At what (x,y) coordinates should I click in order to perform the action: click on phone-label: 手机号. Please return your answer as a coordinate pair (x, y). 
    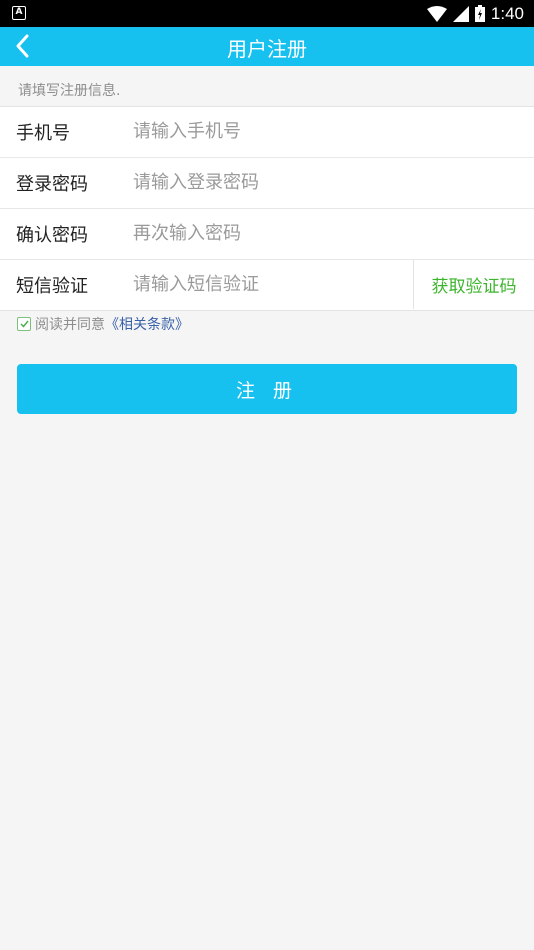
    Looking at the image, I should click on (43, 133).